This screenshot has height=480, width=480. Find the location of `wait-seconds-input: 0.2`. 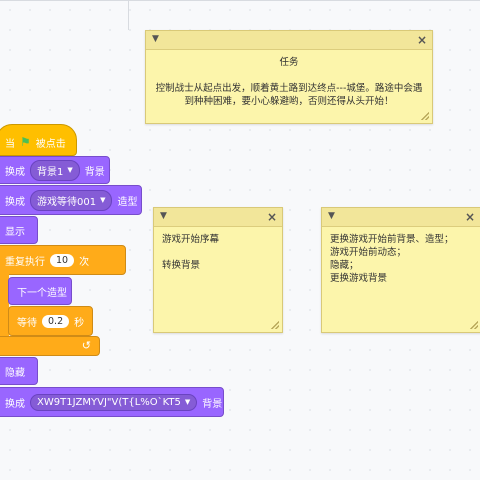

wait-seconds-input: 0.2 is located at coordinates (56, 321).